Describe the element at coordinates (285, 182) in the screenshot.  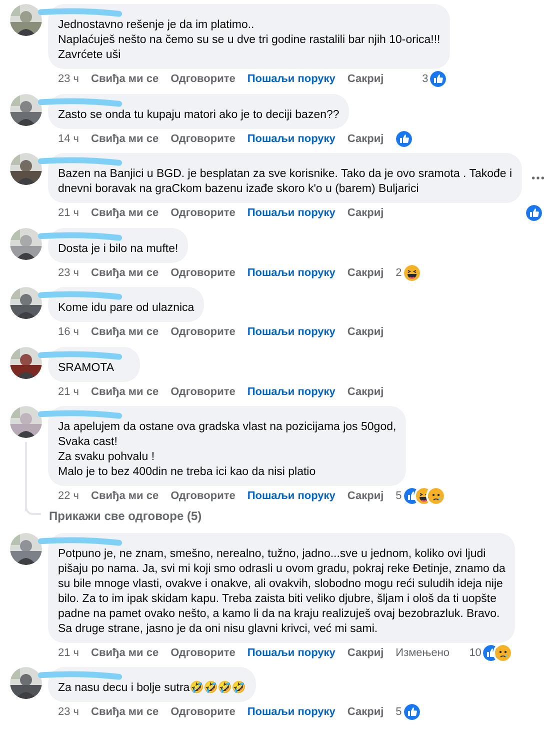
I see `comment-text: Bazen na Banjici u BGD. je besplatan za sve korisnike. Tako da je ovo sramota . Takođe i dnevni boravak na graCkom bazenu izađe skoro k'o u (barem) Buljarici` at that location.